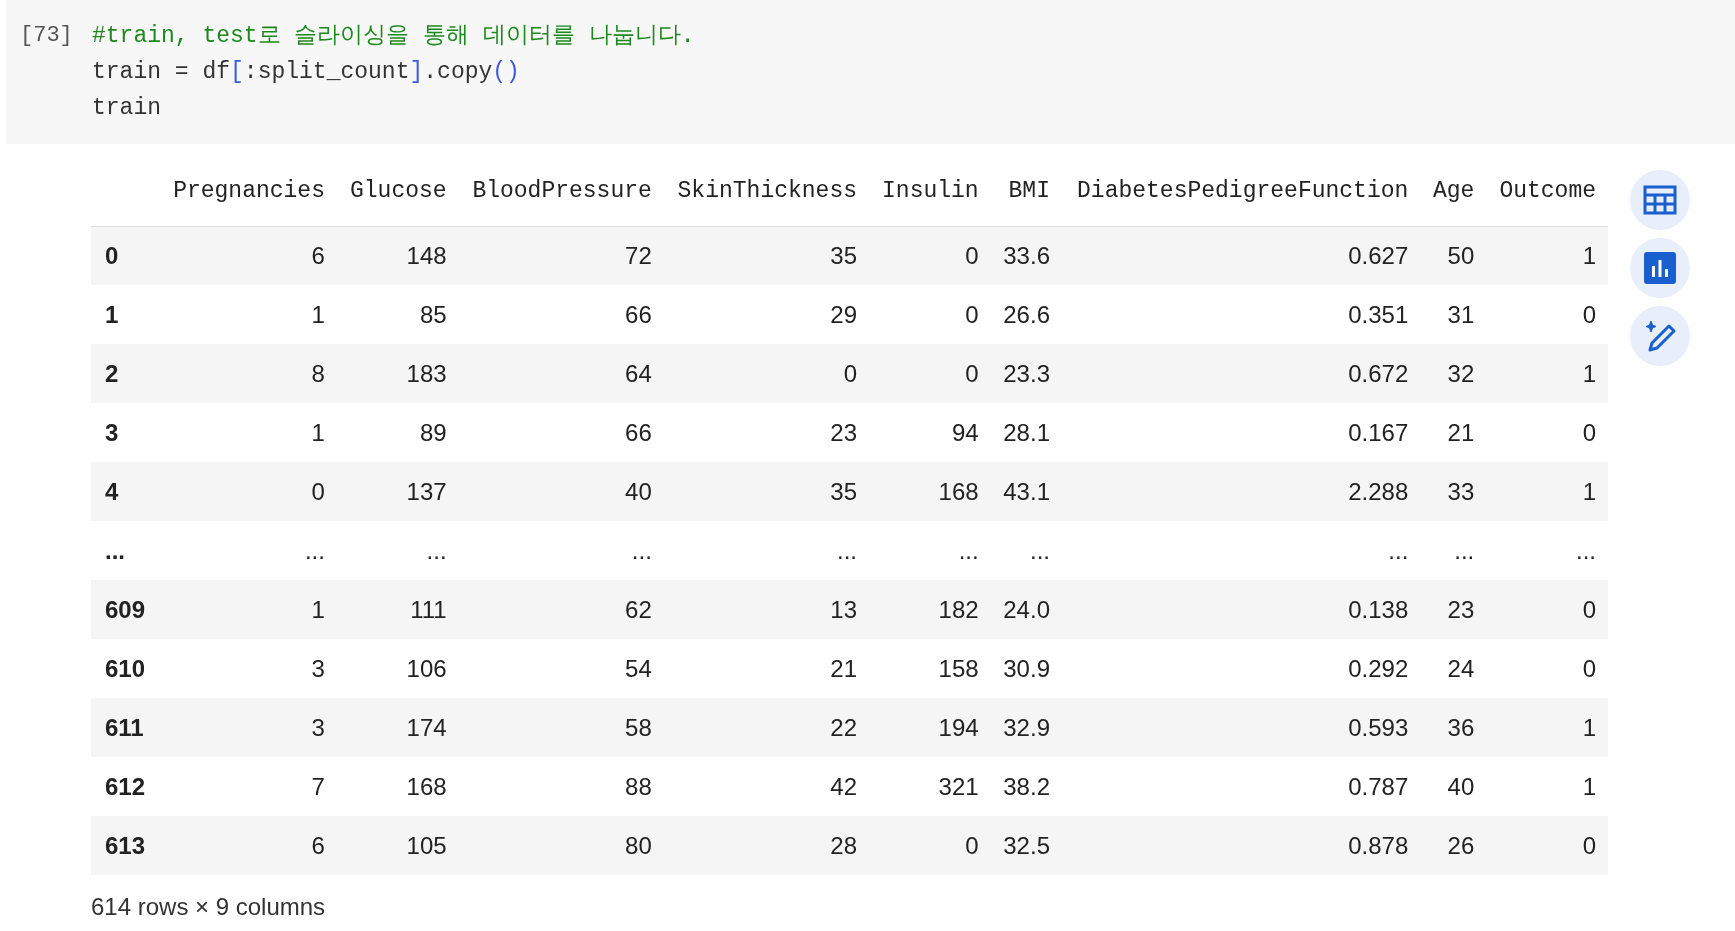  What do you see at coordinates (638, 845) in the screenshot?
I see `table-cell: 80` at bounding box center [638, 845].